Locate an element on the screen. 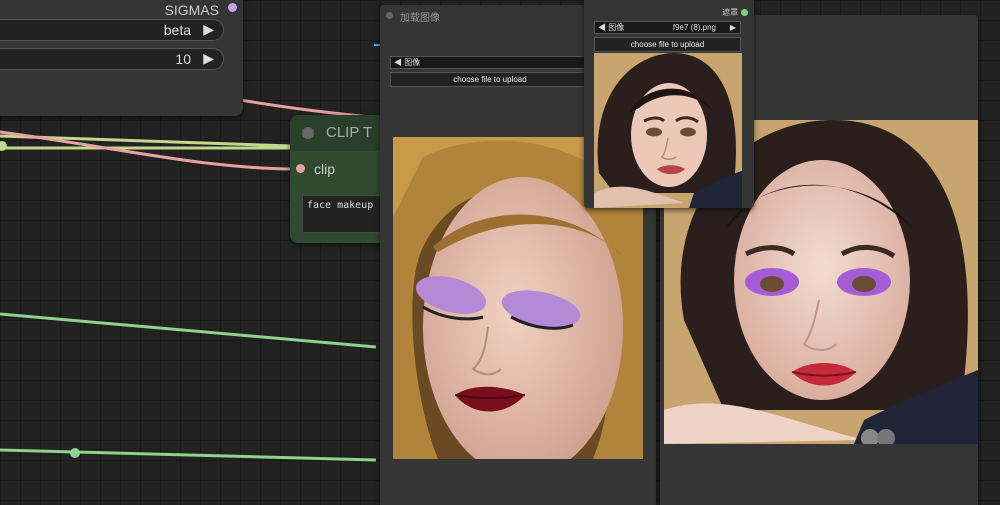 This screenshot has width=1000, height=505. clip-node-header: CLIP T is located at coordinates (338, 133).